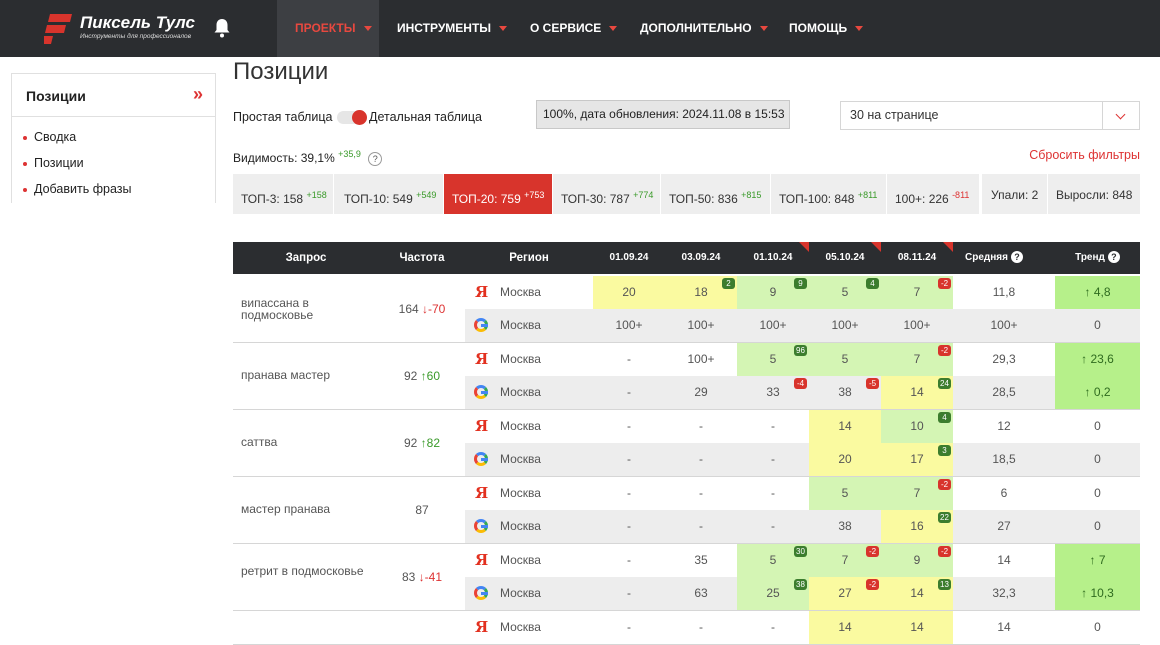  Describe the element at coordinates (198, 94) in the screenshot. I see `collapse-icon: »` at that location.